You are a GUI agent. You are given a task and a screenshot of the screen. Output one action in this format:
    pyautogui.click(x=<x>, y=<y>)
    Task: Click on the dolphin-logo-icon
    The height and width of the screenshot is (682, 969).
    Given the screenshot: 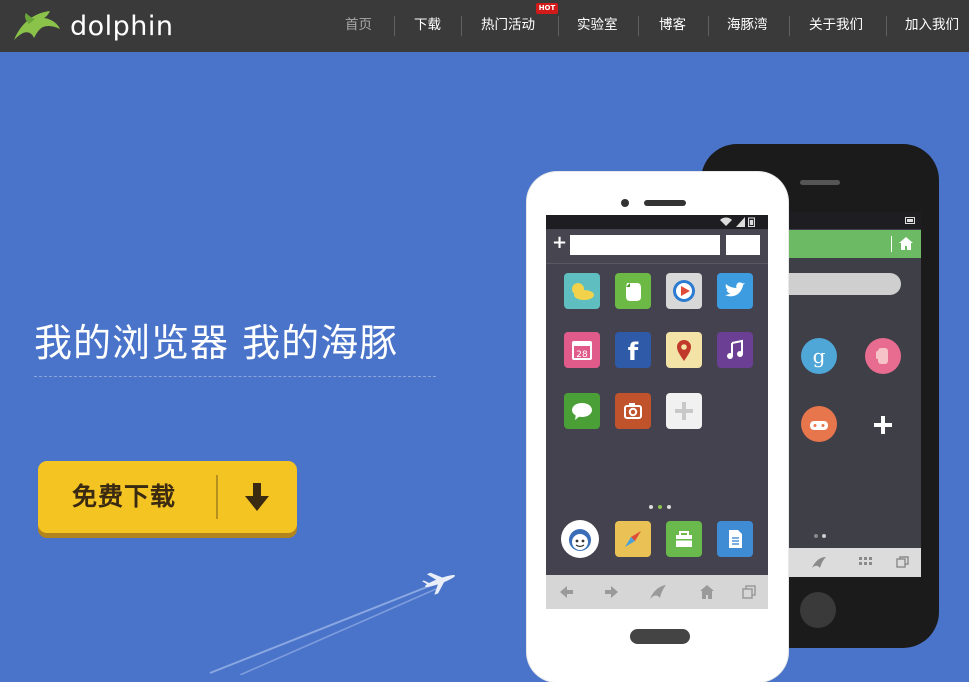 What is the action you would take?
    pyautogui.click(x=37, y=25)
    